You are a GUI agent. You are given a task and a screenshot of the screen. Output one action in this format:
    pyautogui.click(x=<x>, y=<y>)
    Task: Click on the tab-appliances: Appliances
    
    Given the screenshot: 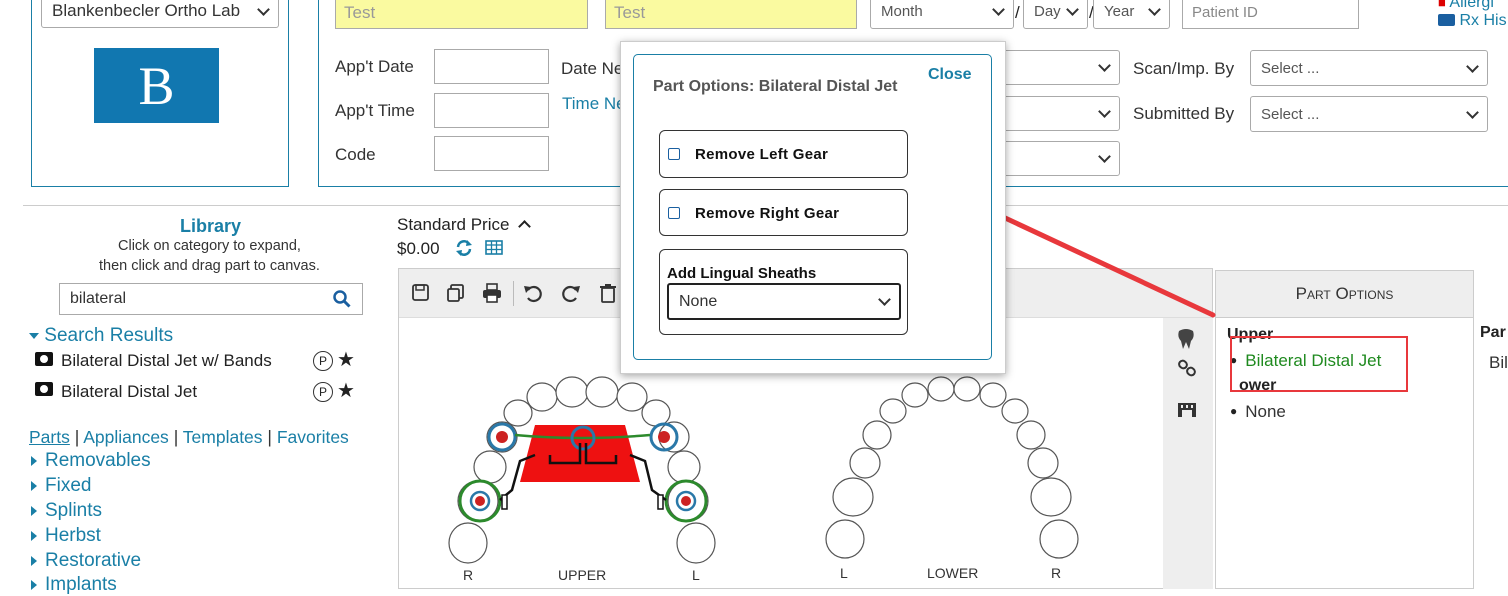 What is the action you would take?
    pyautogui.click(x=126, y=437)
    